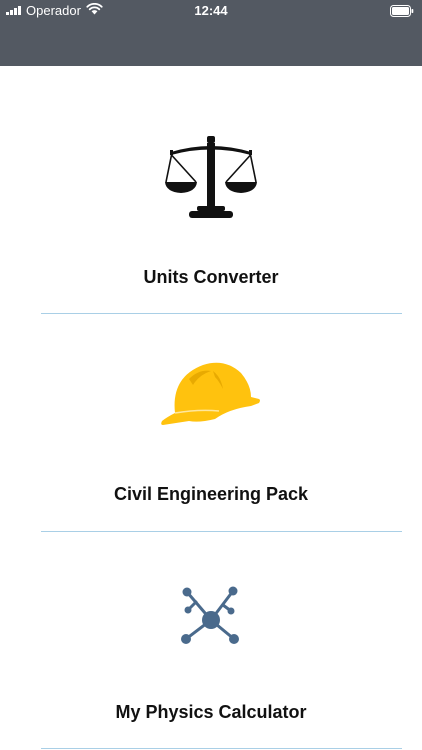 The image size is (422, 750). Describe the element at coordinates (211, 178) in the screenshot. I see `balance-scale-icon` at that location.